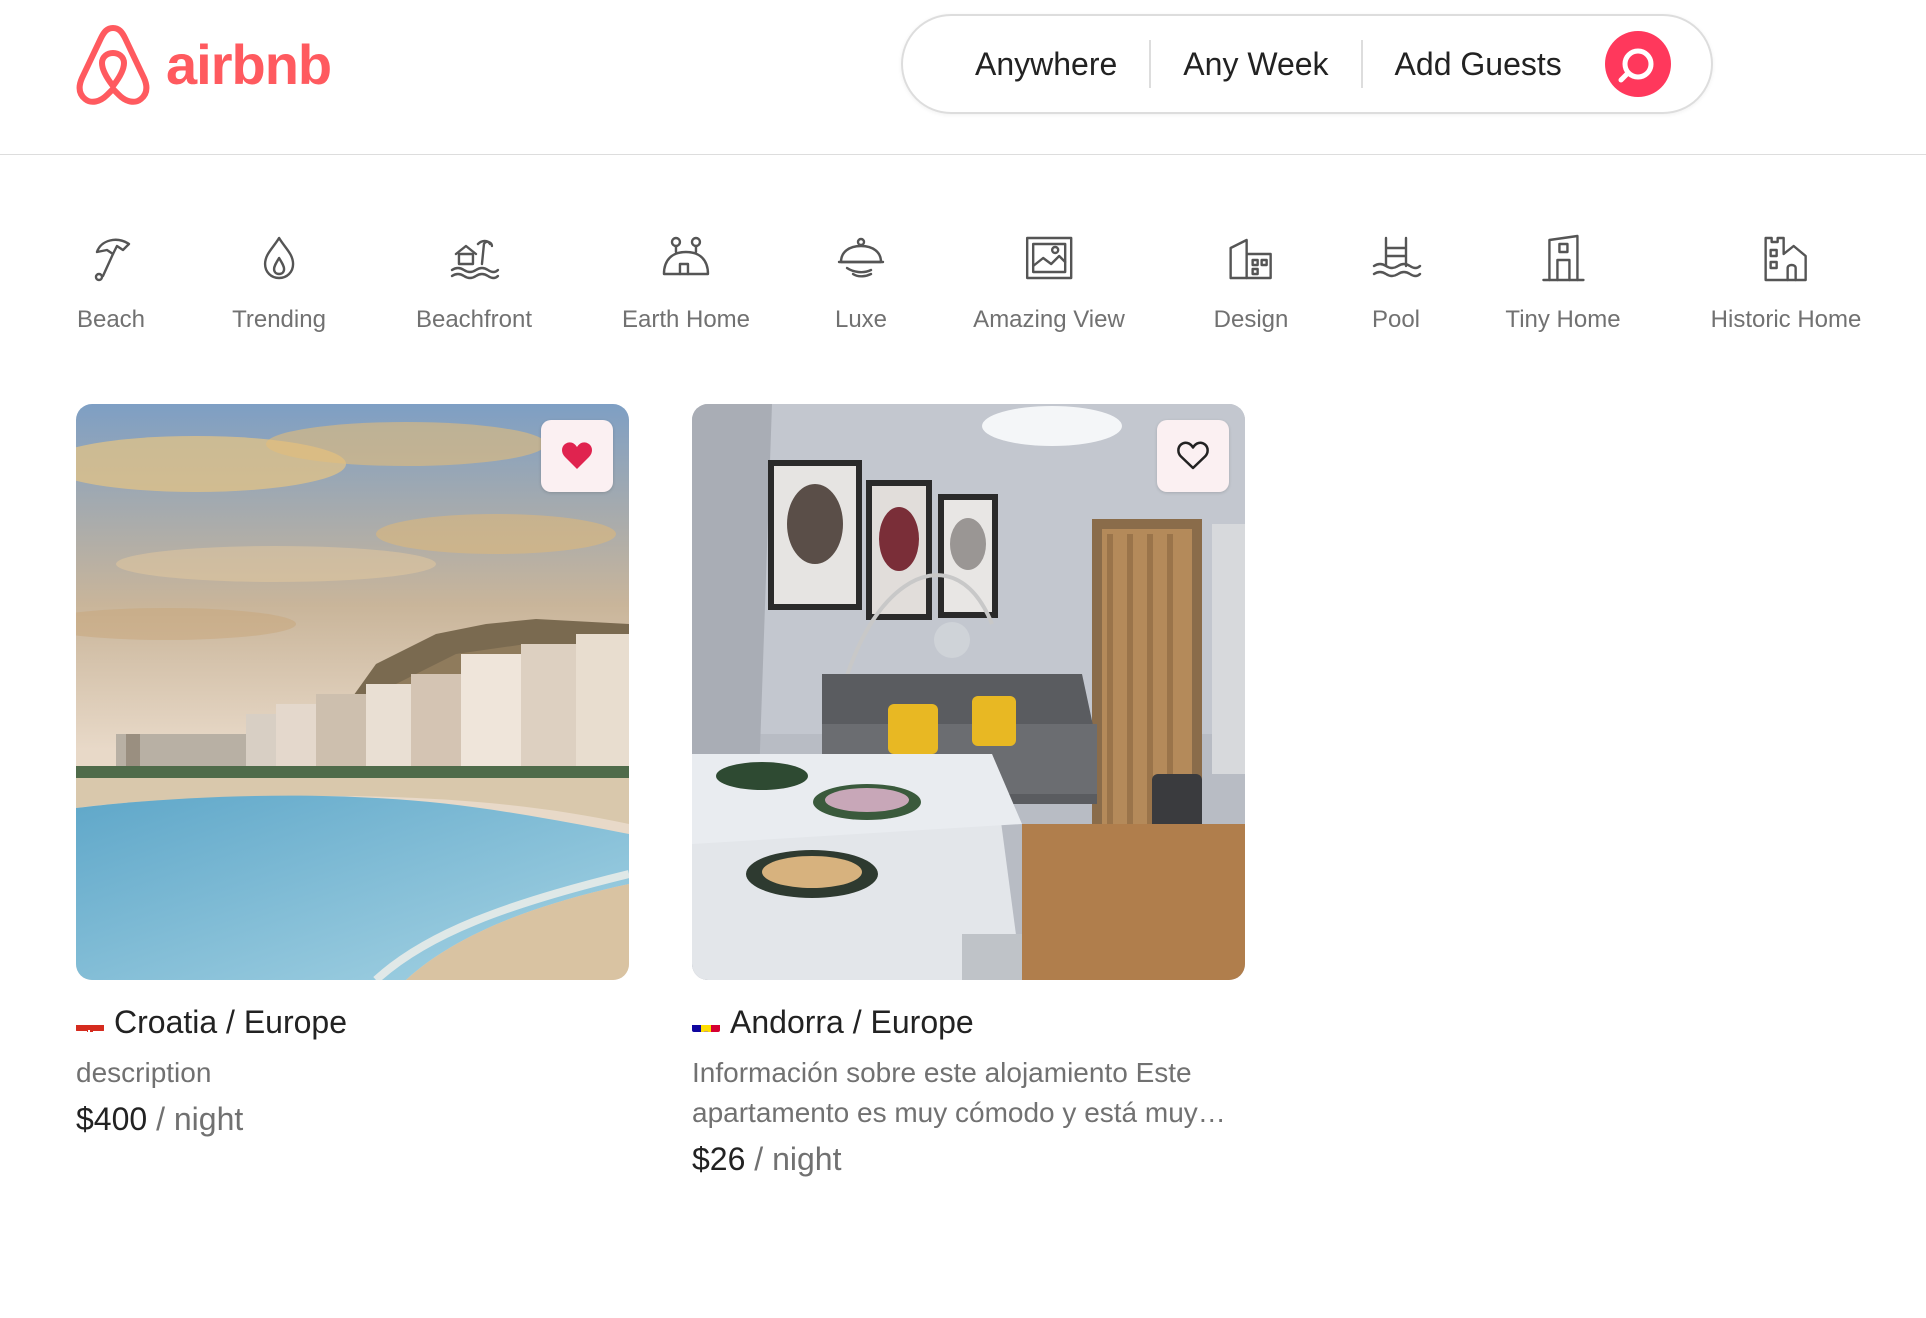 This screenshot has width=1926, height=1318. I want to click on beachfront-icon, so click(475, 259).